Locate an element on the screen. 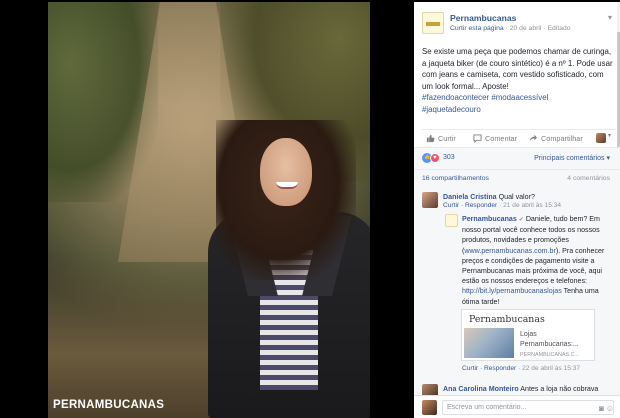 The height and width of the screenshot is (418, 620). avatar is located at coordinates (430, 200).